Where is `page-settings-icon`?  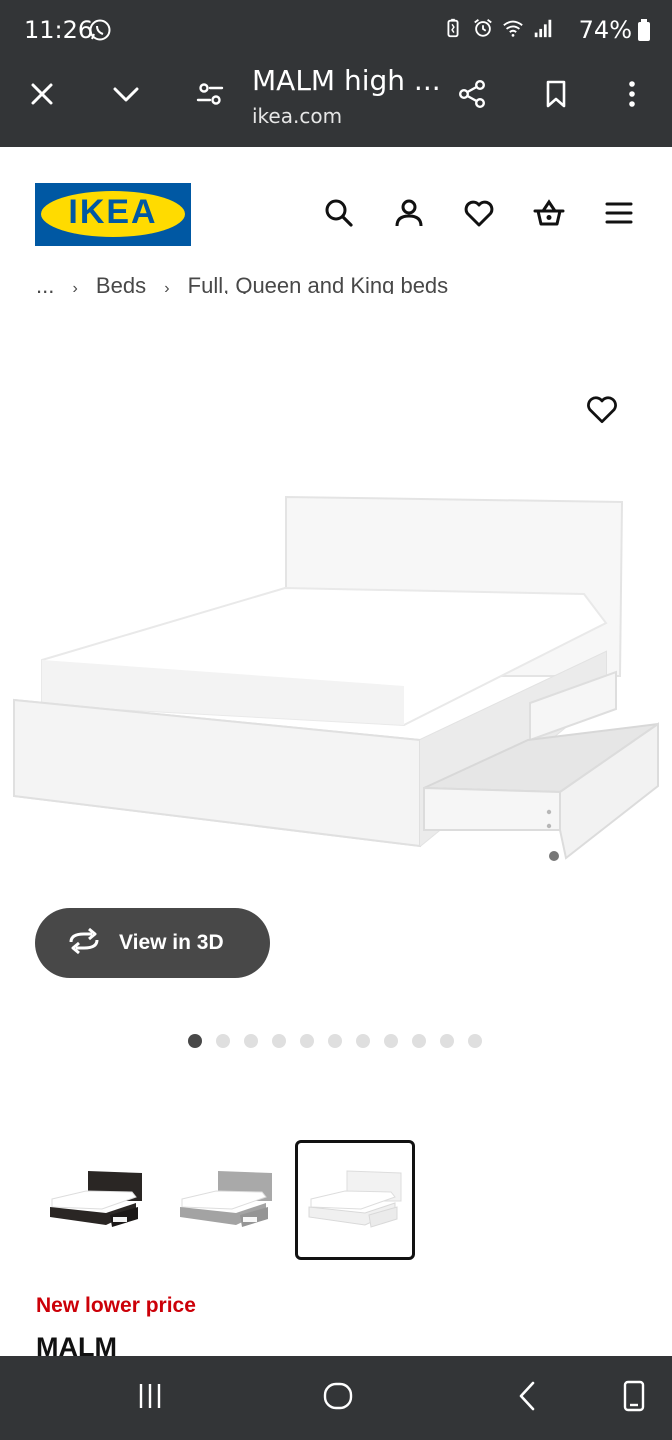 page-settings-icon is located at coordinates (210, 96).